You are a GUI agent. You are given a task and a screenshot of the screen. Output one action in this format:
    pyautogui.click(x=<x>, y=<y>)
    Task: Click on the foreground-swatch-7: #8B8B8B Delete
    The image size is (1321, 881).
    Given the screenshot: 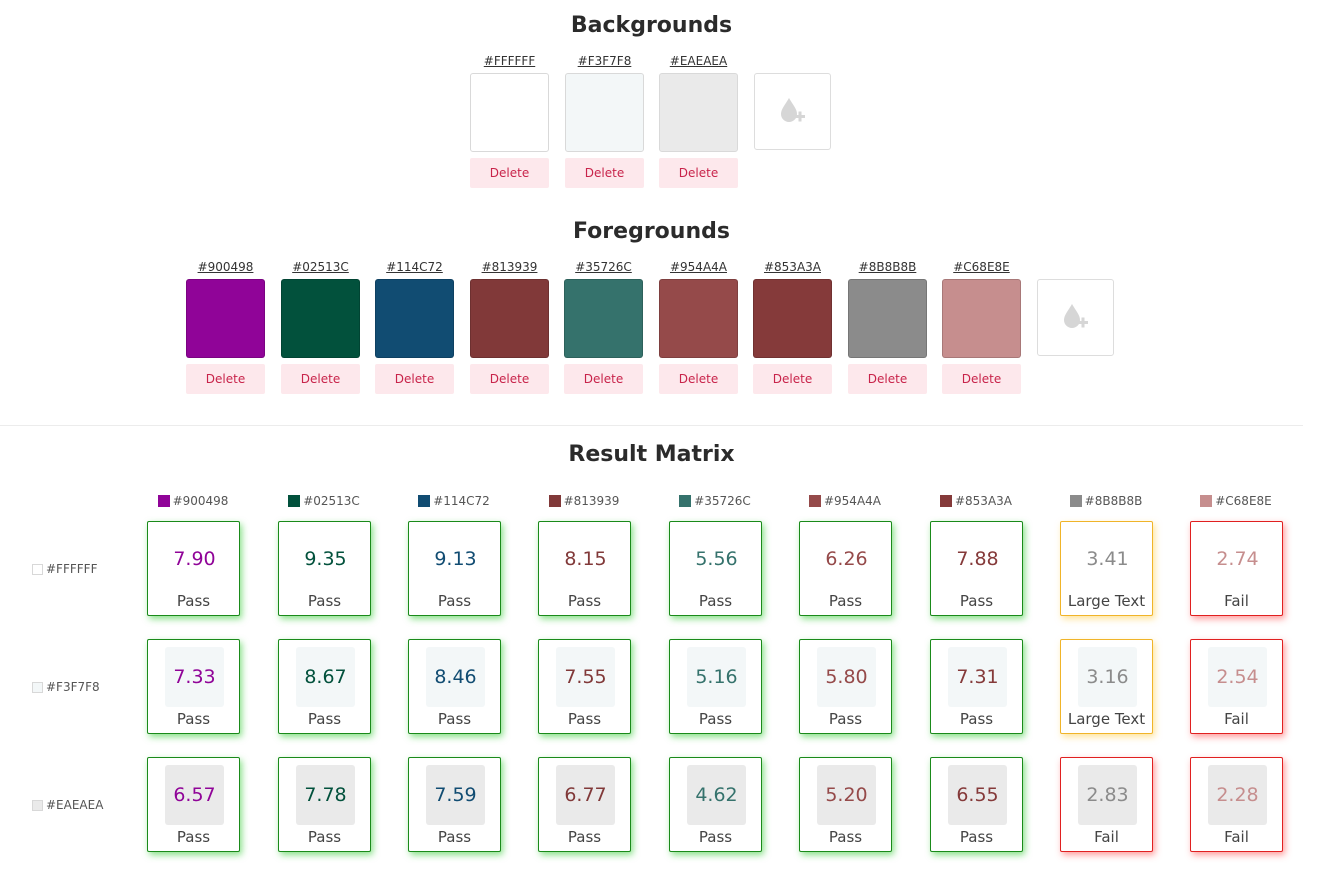 What is the action you would take?
    pyautogui.click(x=887, y=327)
    